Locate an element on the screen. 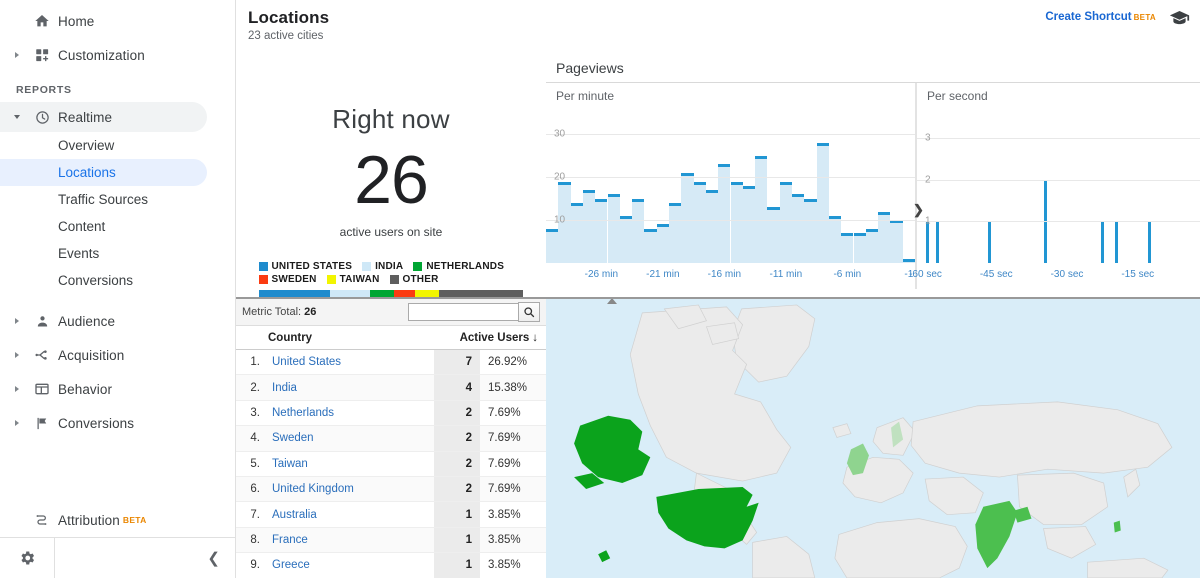 The height and width of the screenshot is (578, 1200). country-link: Netherlands is located at coordinates (303, 413).